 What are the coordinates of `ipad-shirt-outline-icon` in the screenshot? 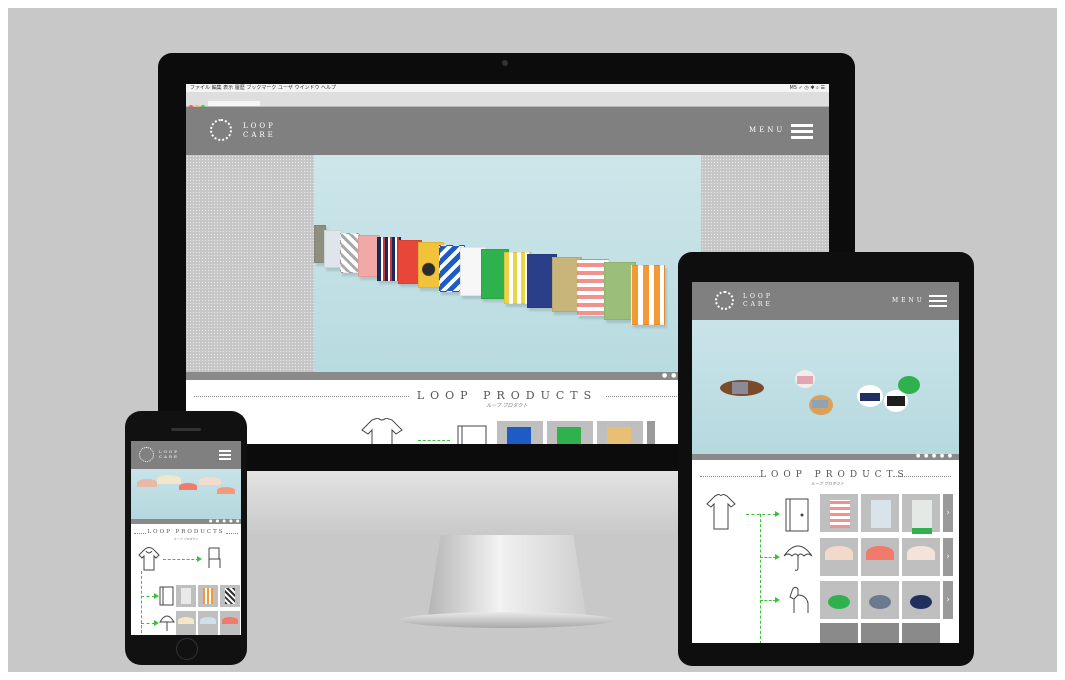 It's located at (721, 512).